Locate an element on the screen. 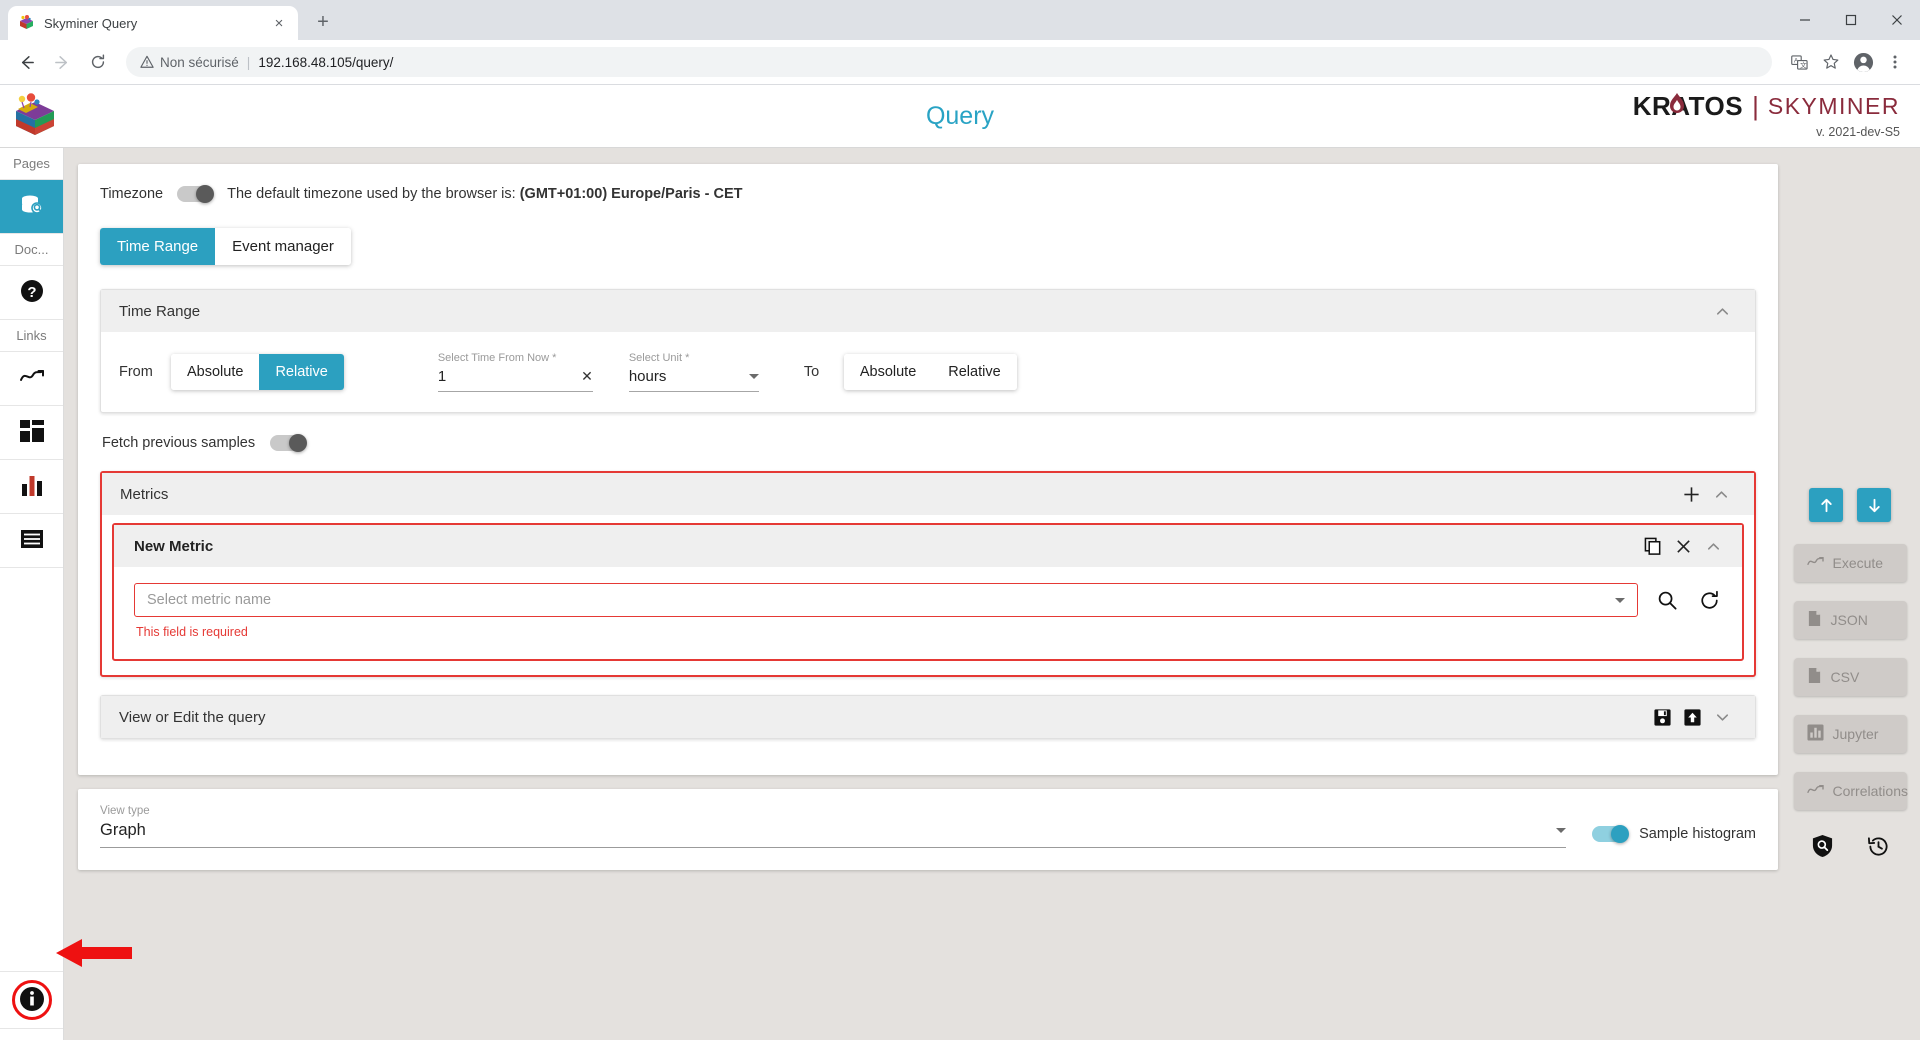 The height and width of the screenshot is (1040, 1920). time-range-section-header: Time Range is located at coordinates (928, 311).